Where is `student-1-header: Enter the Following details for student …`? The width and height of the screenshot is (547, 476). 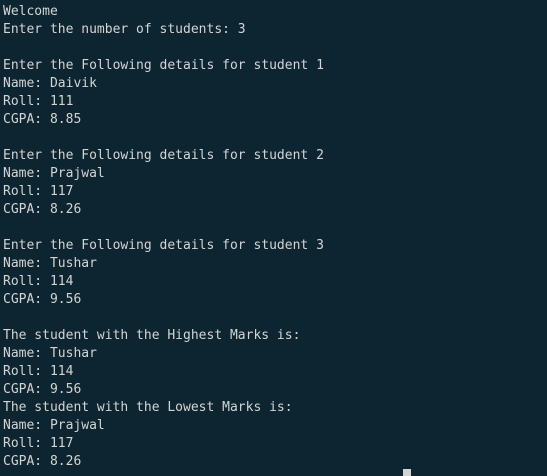
student-1-header: Enter the Following details for student … is located at coordinates (163, 65).